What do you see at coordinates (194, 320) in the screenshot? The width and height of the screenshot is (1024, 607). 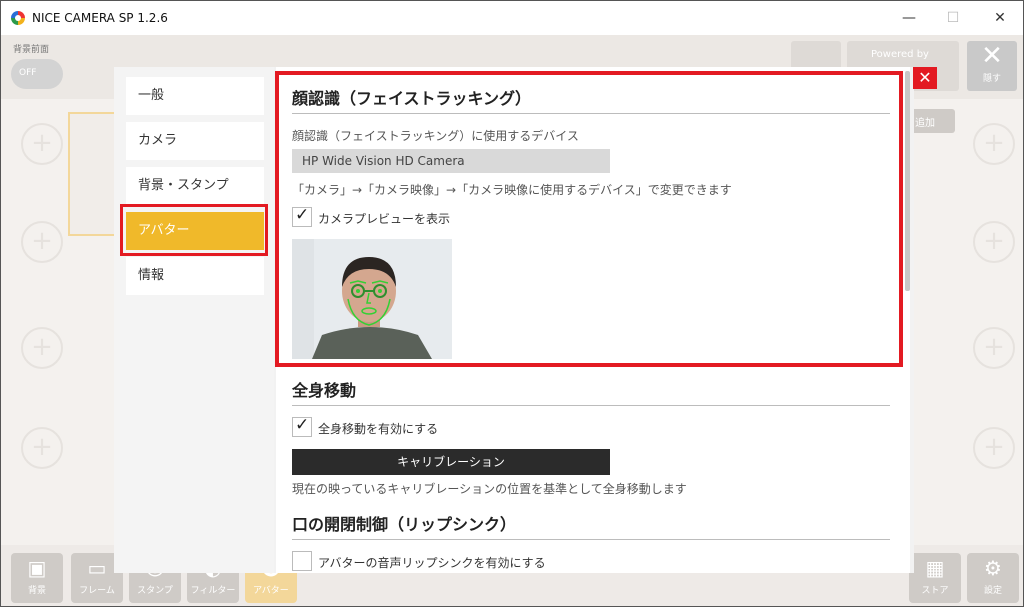 I see `settings-nav: 一般 カメラ 背景・スタンプ アバター 情報` at bounding box center [194, 320].